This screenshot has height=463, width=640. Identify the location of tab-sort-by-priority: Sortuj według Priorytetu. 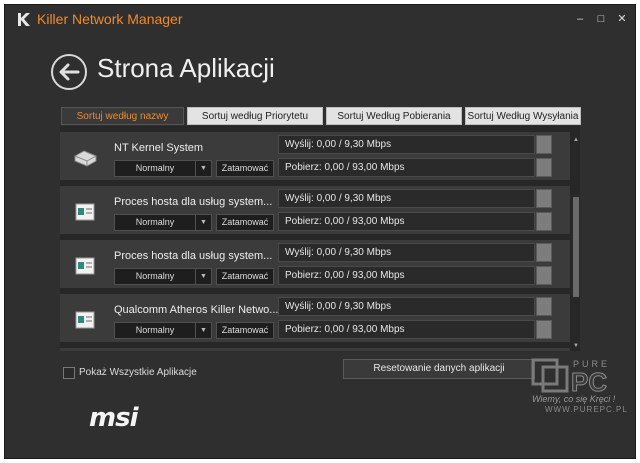
(255, 116).